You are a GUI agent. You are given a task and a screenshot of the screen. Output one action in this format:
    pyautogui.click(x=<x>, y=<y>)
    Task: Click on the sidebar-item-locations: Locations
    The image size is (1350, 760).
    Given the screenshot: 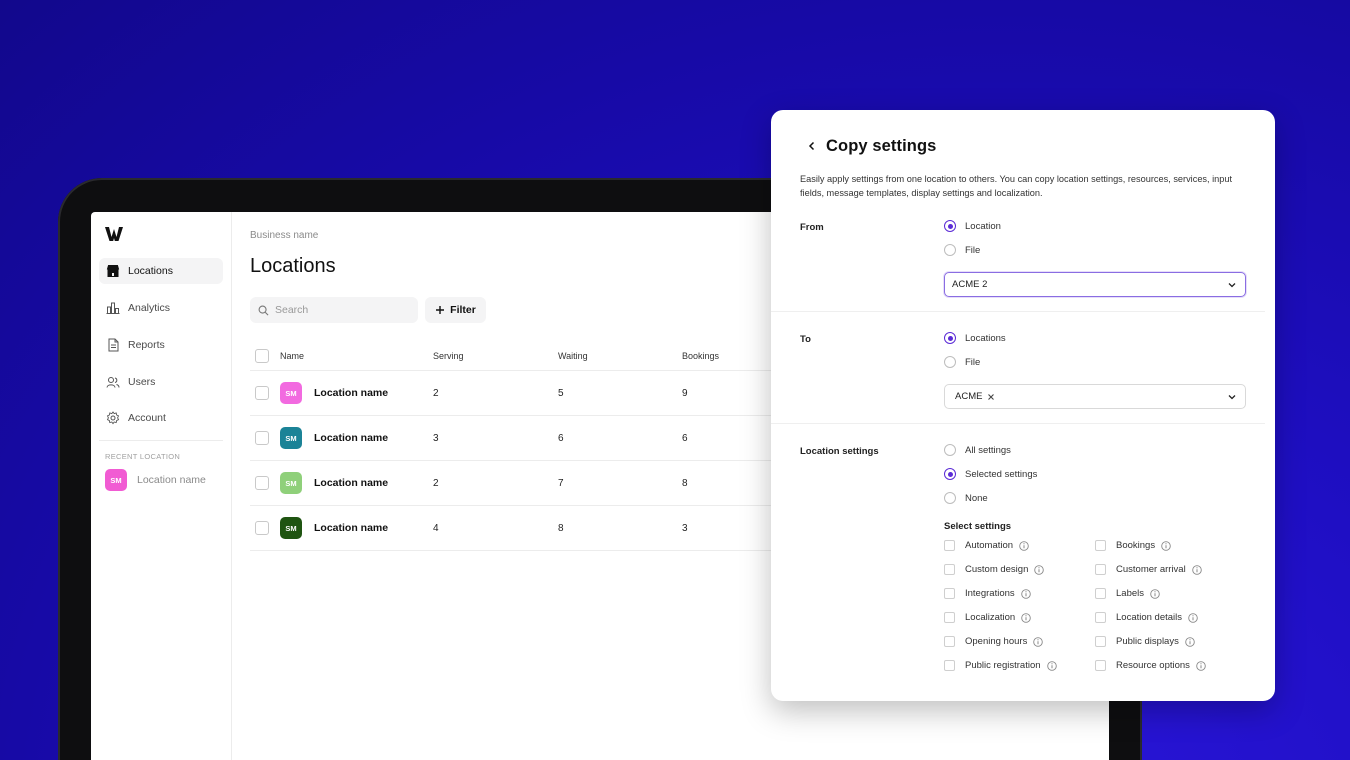 What is the action you would take?
    pyautogui.click(x=161, y=271)
    